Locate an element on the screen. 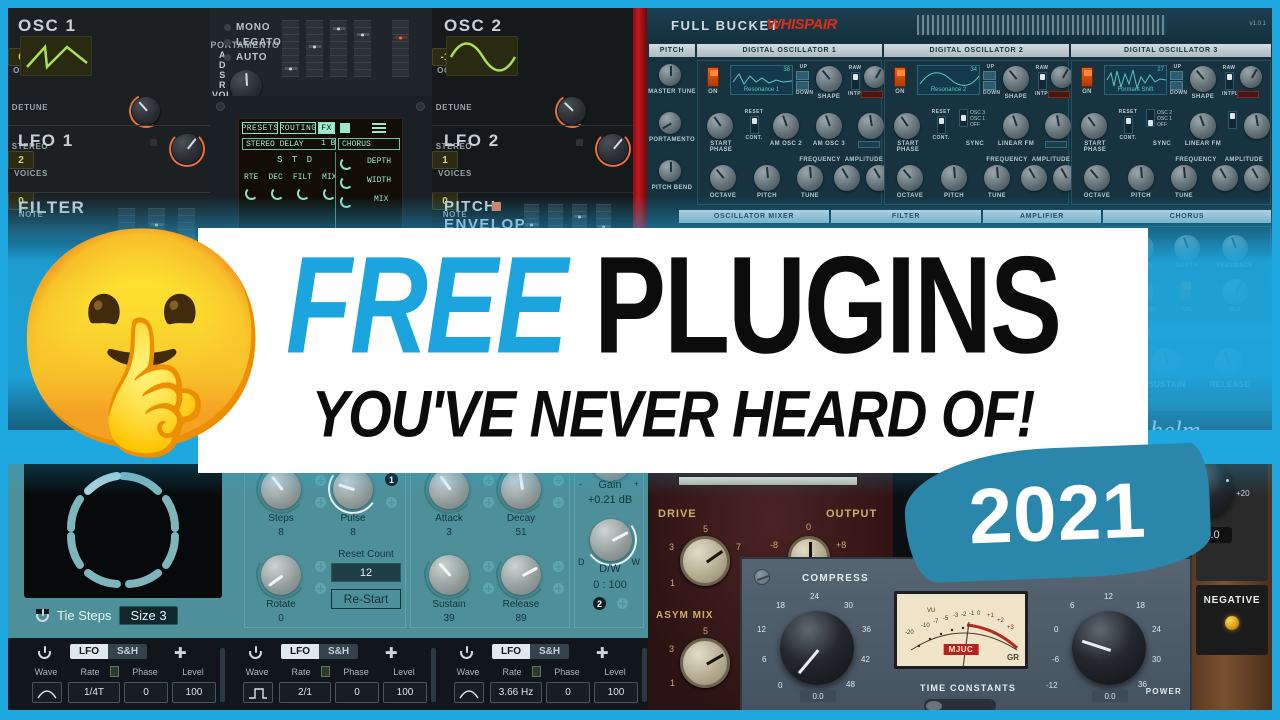 The image size is (1280, 720). osc3-fm-switch is located at coordinates (1232, 120).